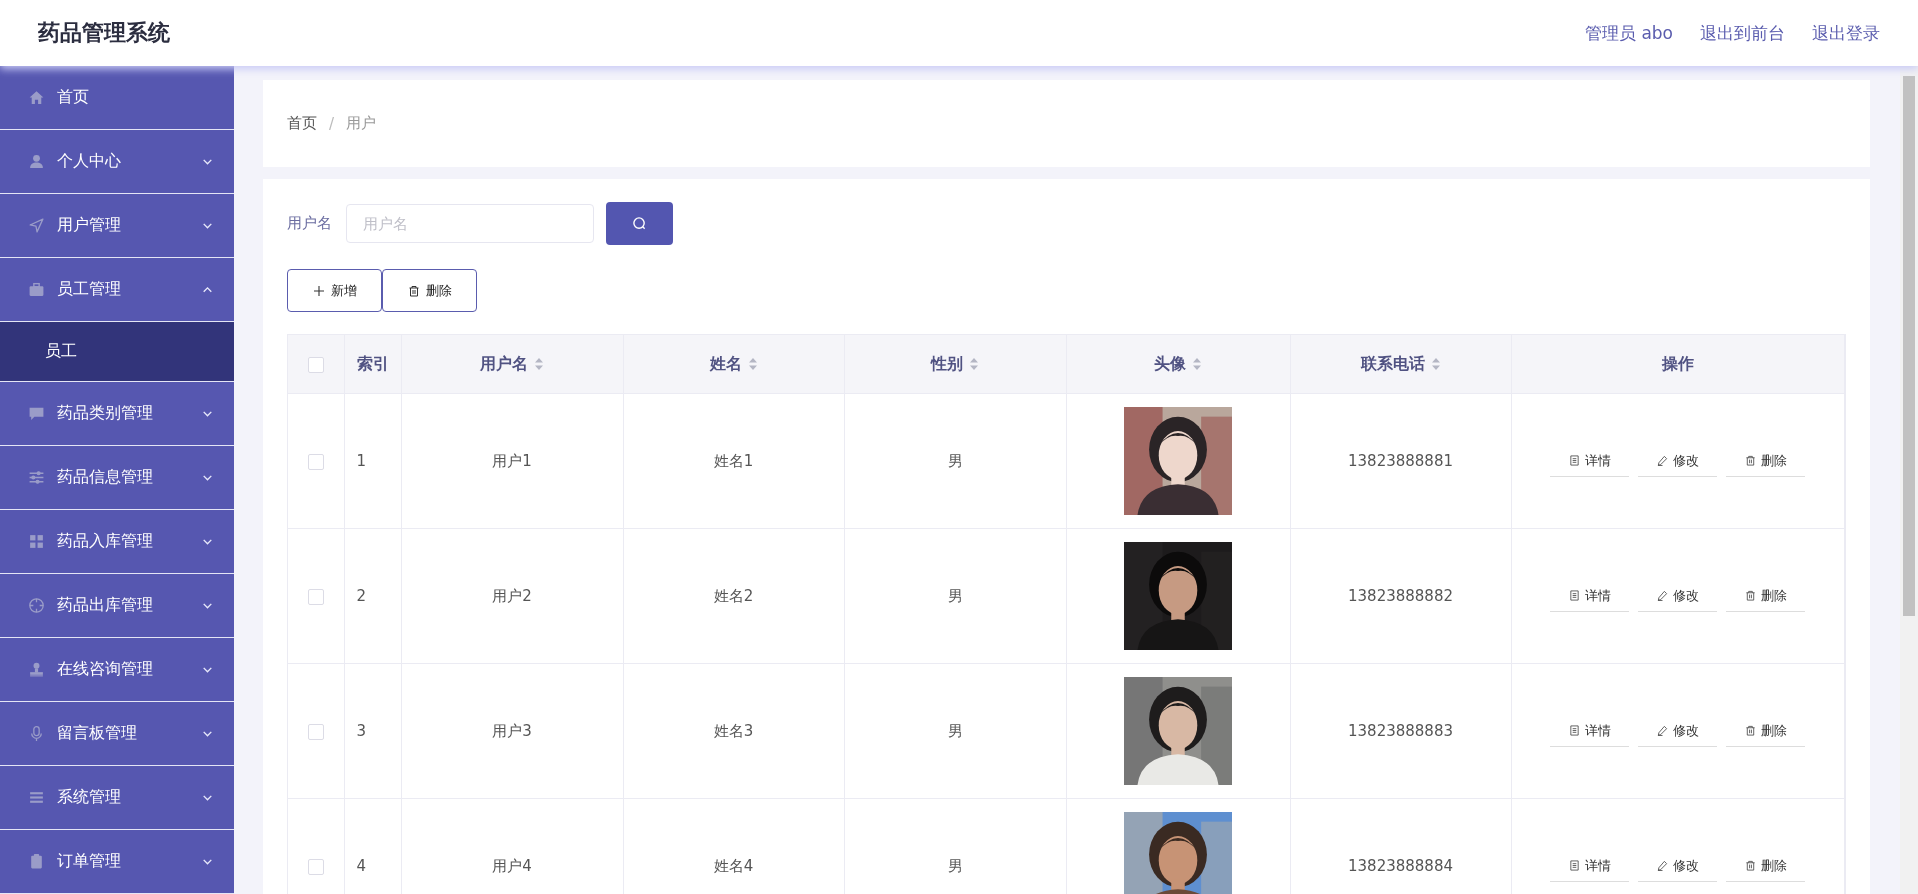 This screenshot has width=1918, height=894. Describe the element at coordinates (733, 460) in the screenshot. I see `table-cell: 姓名1` at that location.